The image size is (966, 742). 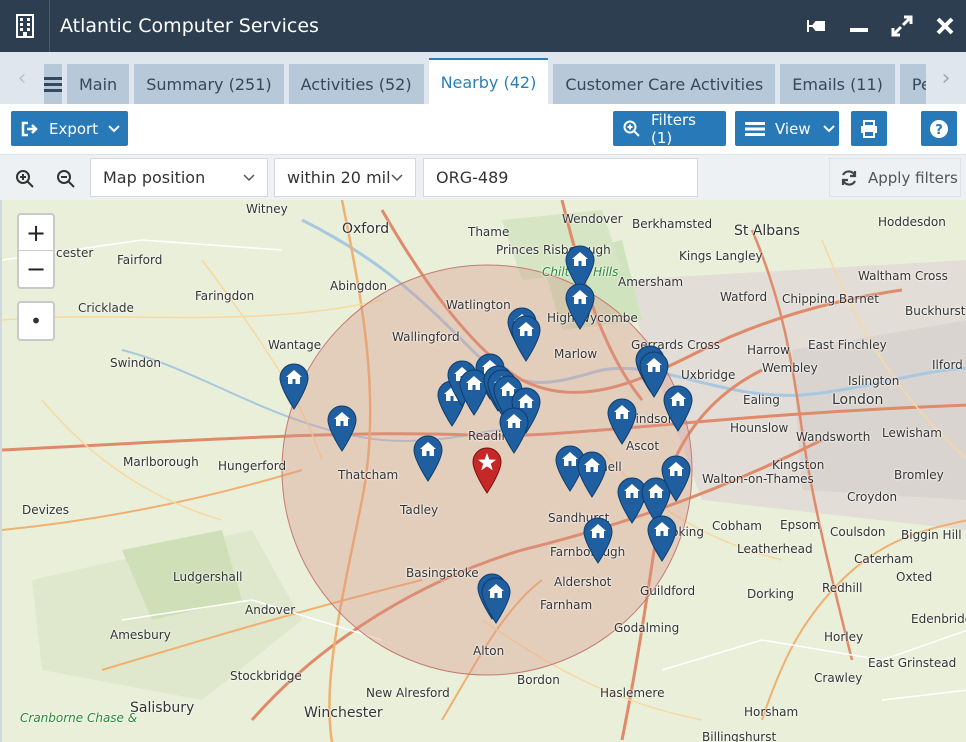 I want to click on maximize-icon, so click(x=901, y=26).